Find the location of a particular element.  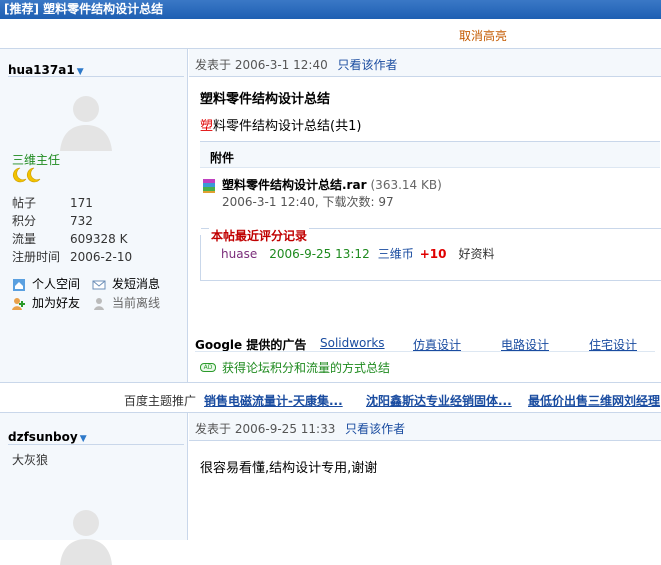

envelope-icon is located at coordinates (99, 285).